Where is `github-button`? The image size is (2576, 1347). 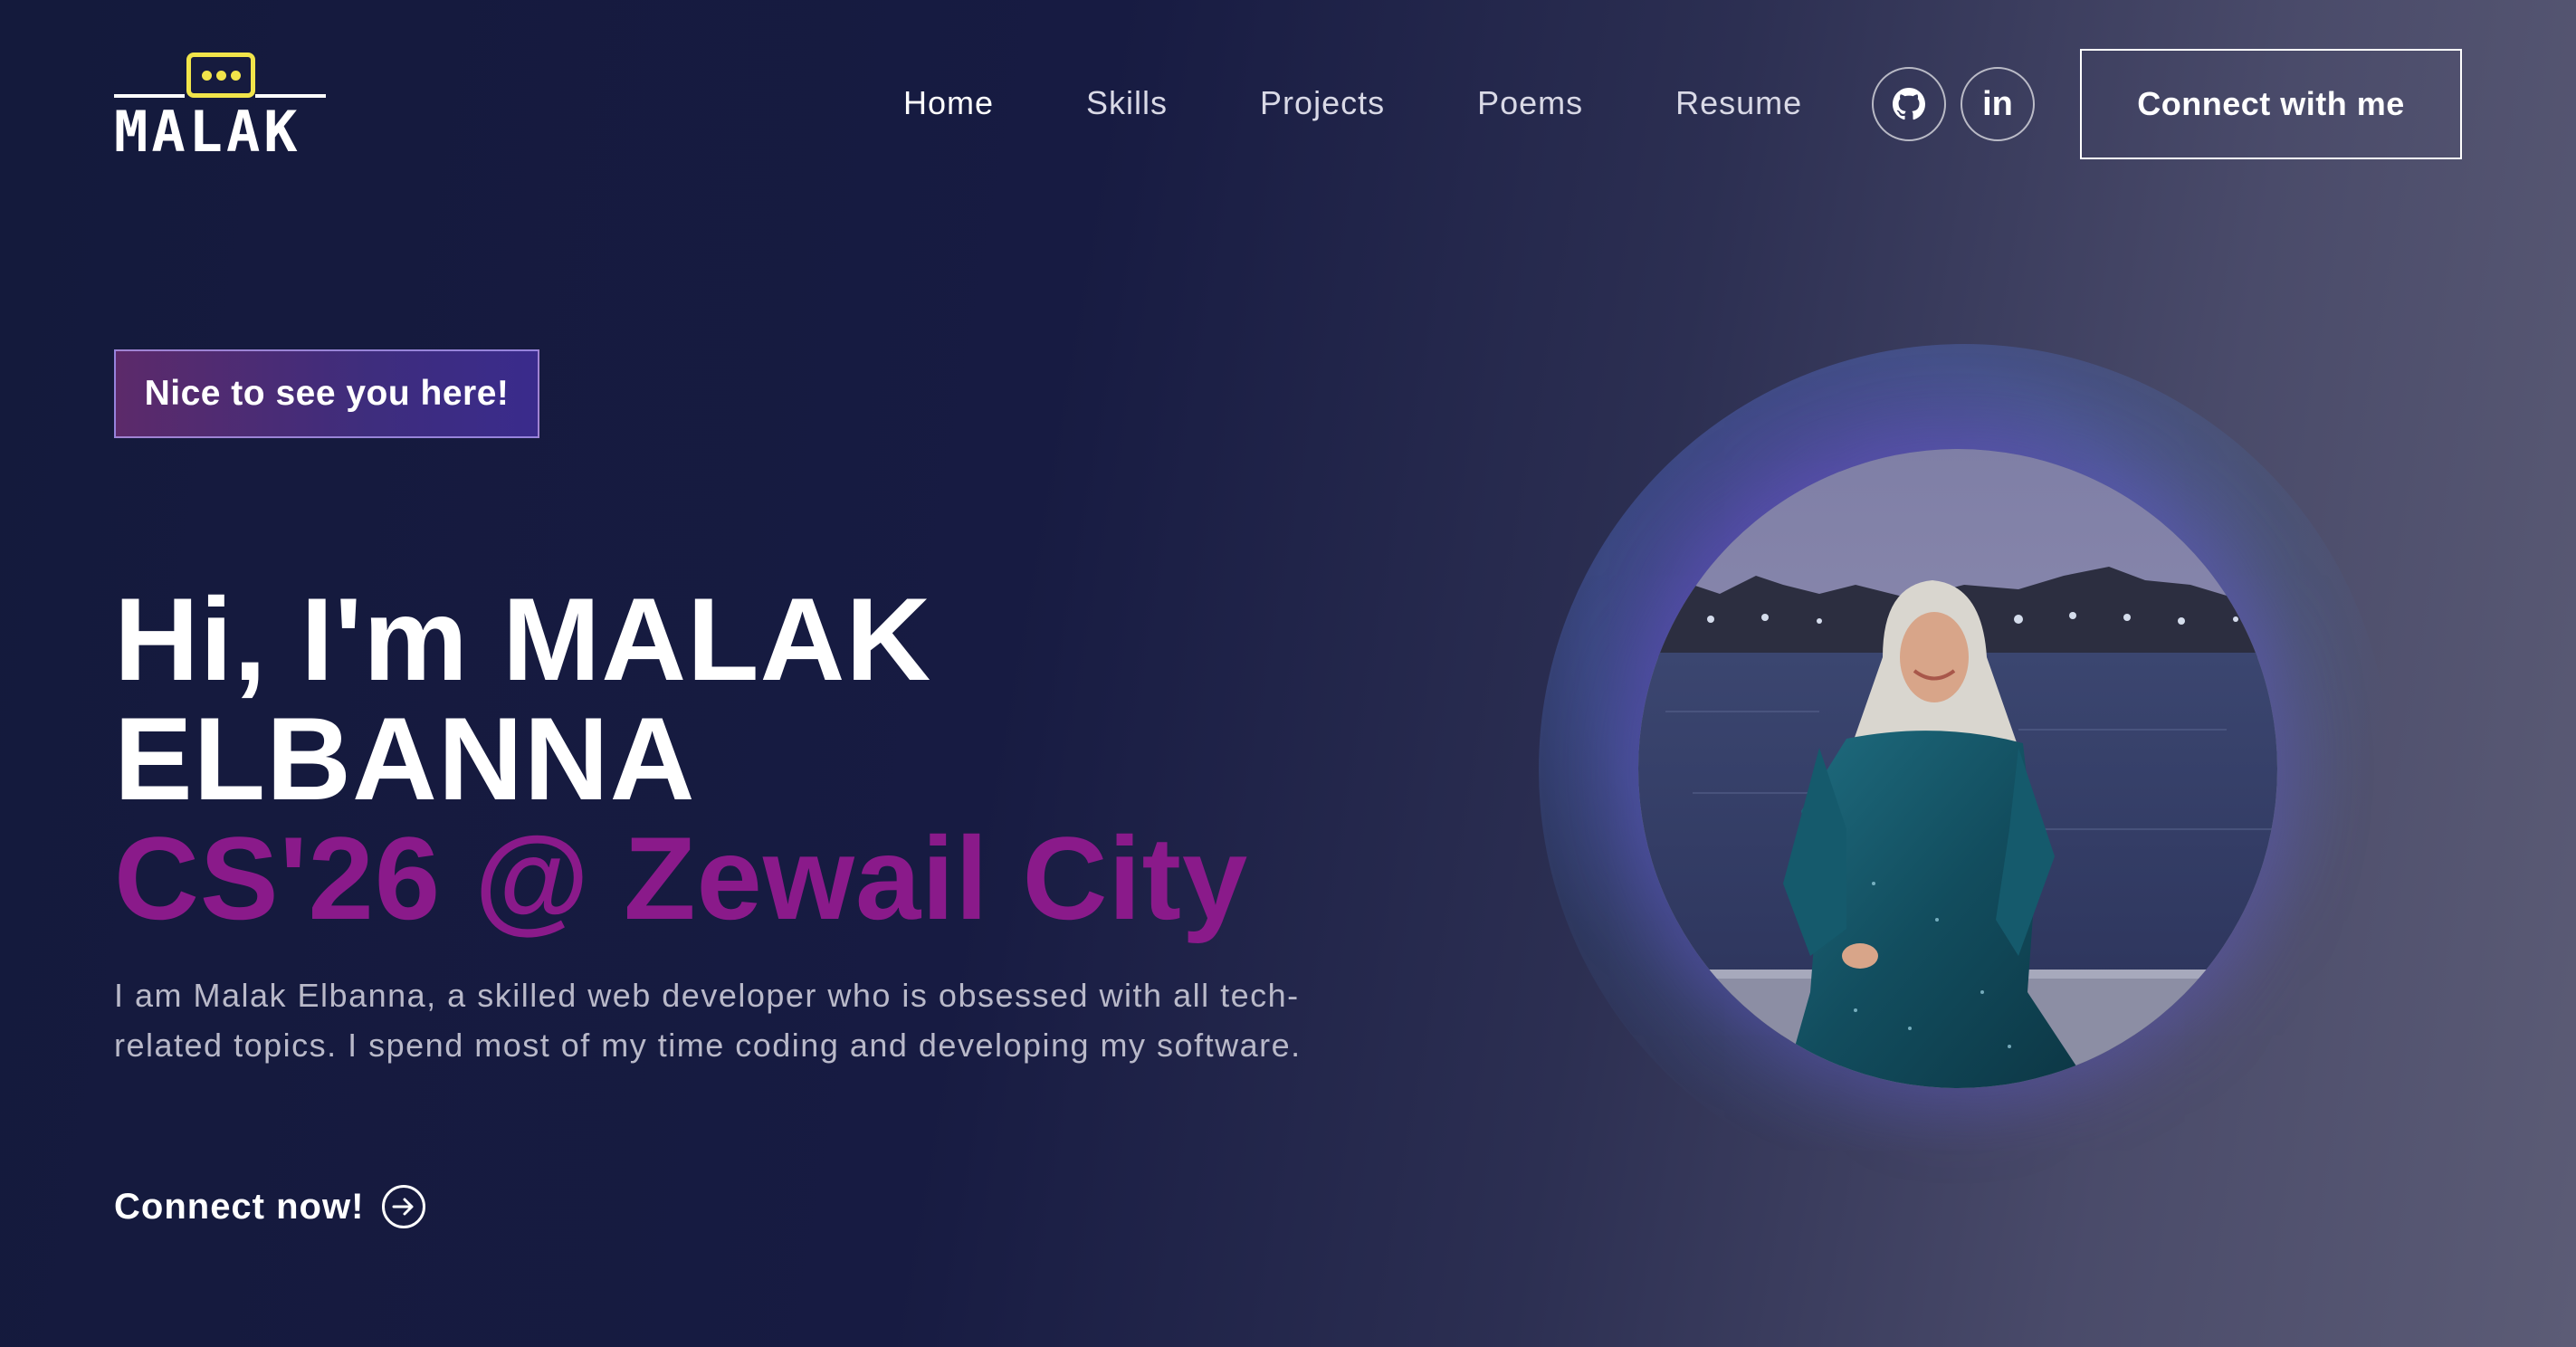
github-button is located at coordinates (1909, 104).